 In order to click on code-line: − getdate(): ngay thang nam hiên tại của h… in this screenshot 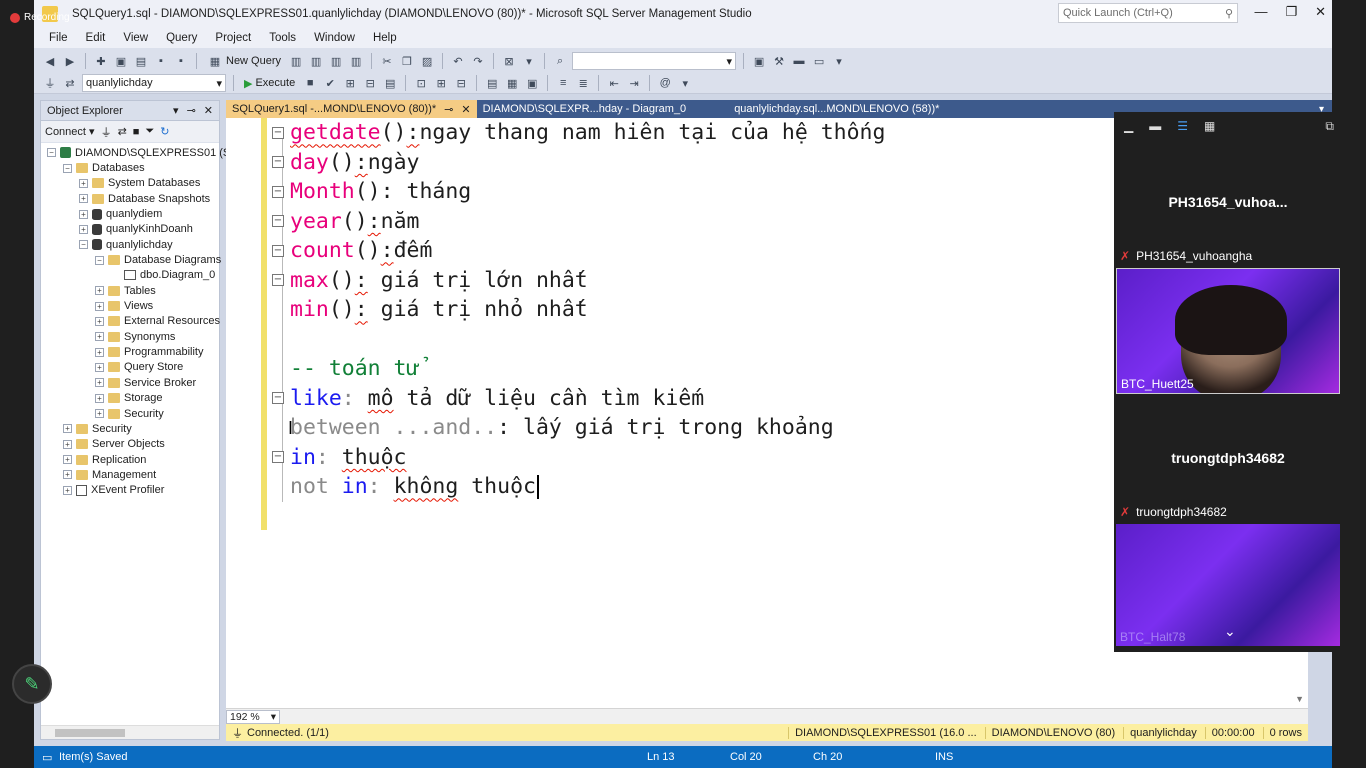, I will do `click(578, 133)`.